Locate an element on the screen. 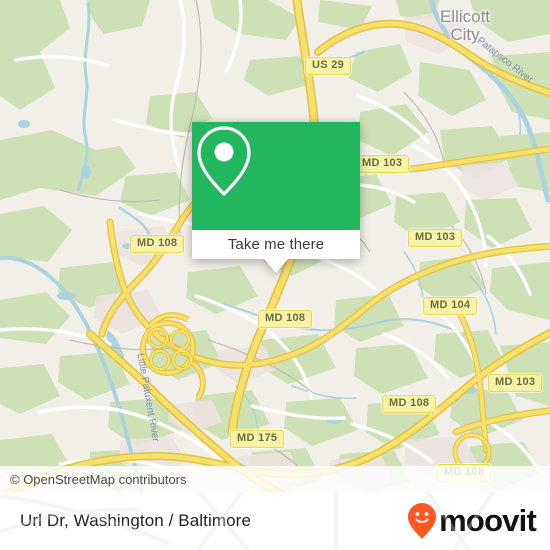 Image resolution: width=550 pixels, height=550 pixels. bottom-watermark is located at coordinates (275, 521).